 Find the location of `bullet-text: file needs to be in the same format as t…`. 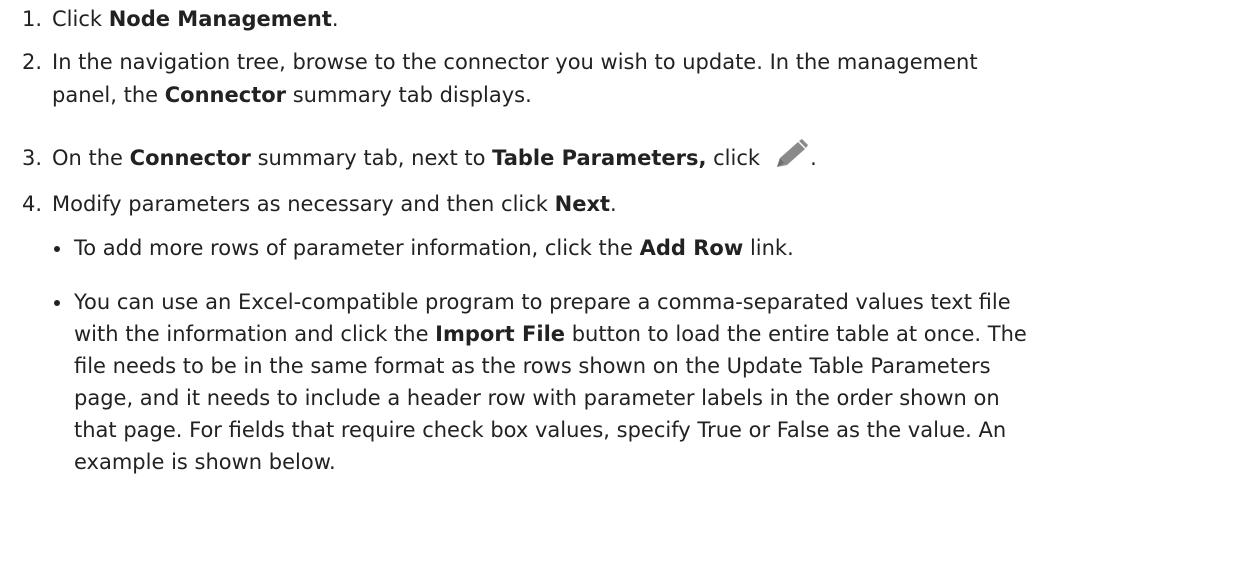

bullet-text: file needs to be in the same format as t… is located at coordinates (532, 366).